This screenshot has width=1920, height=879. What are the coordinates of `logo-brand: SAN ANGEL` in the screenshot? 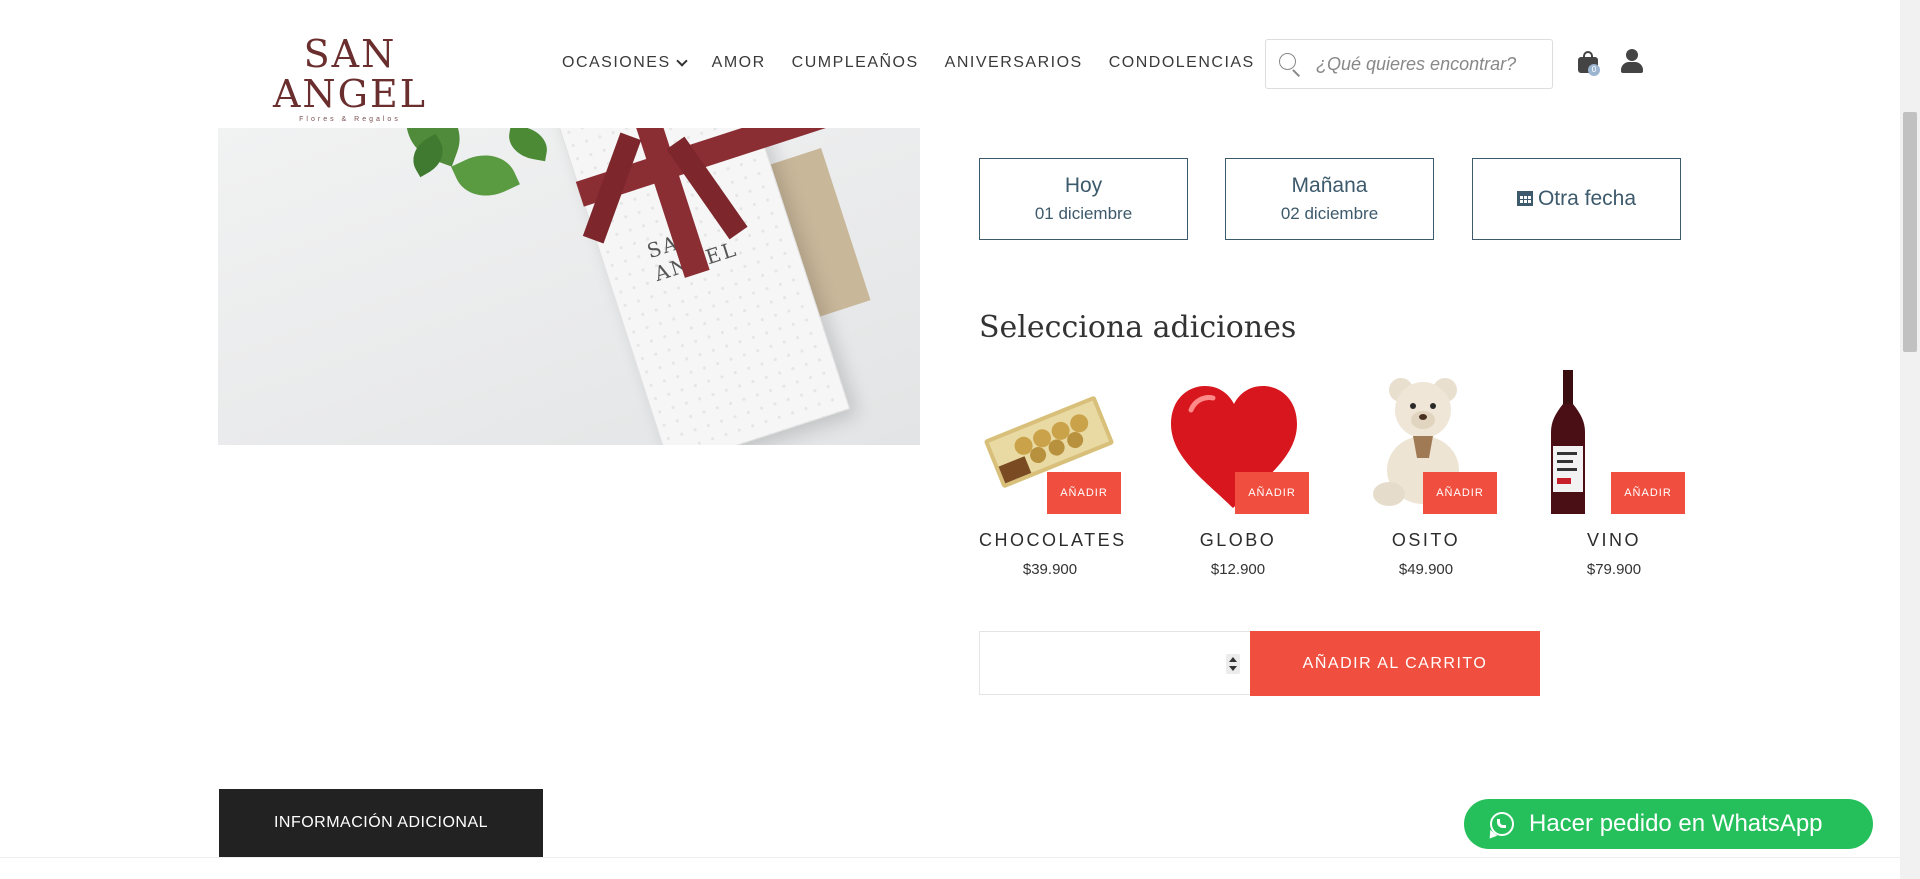 It's located at (350, 74).